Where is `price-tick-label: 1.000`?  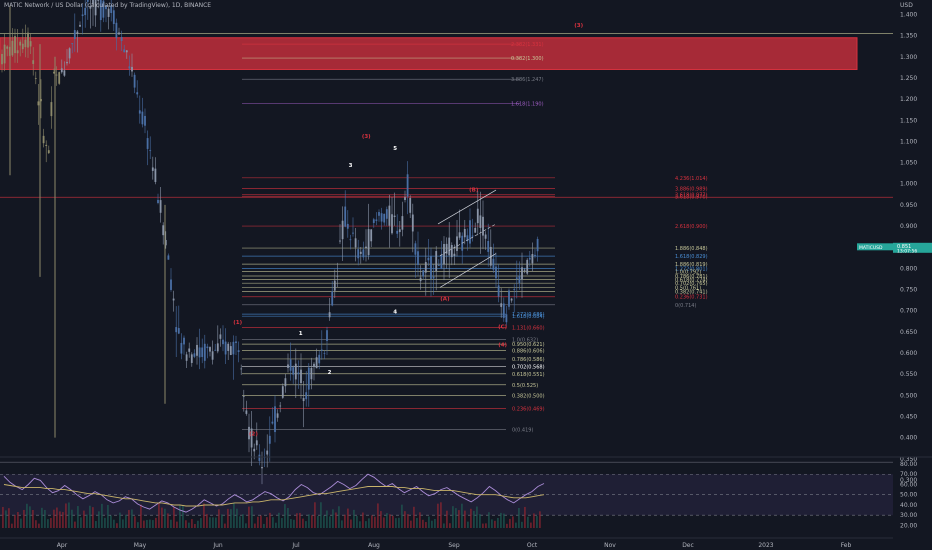 price-tick-label: 1.000 is located at coordinates (908, 184).